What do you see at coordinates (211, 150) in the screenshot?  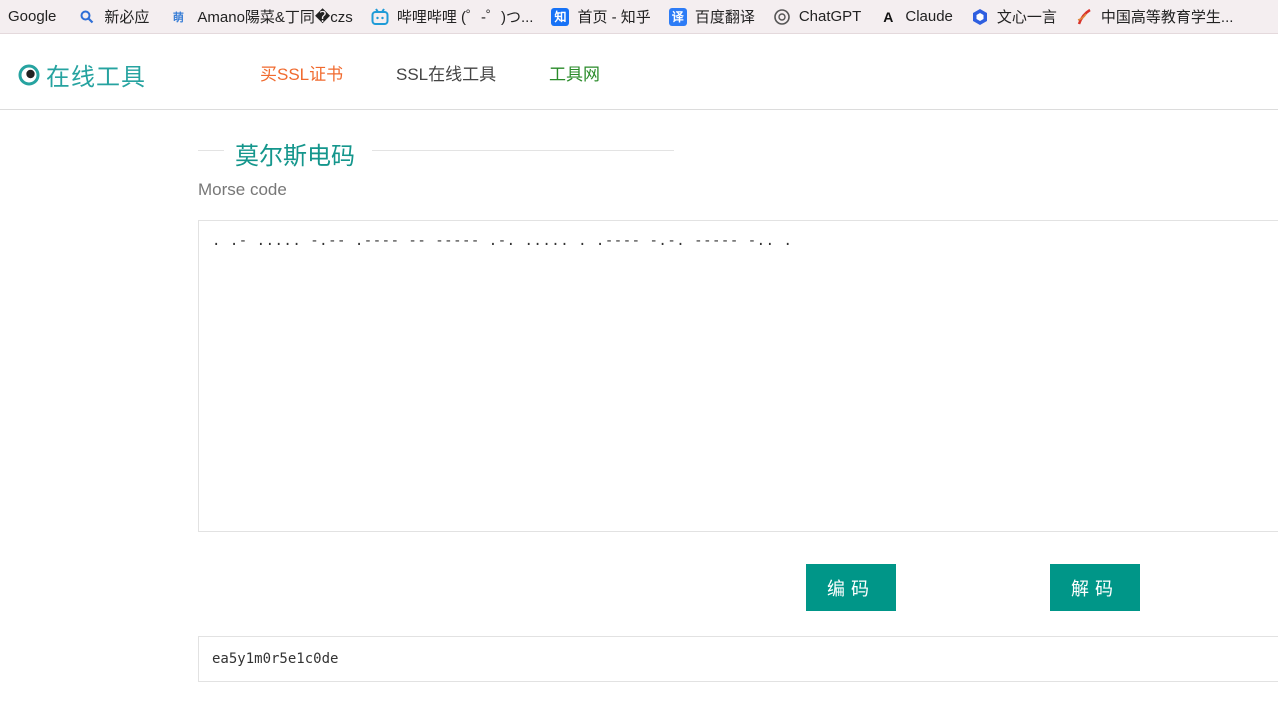 I see `title-divider-left` at bounding box center [211, 150].